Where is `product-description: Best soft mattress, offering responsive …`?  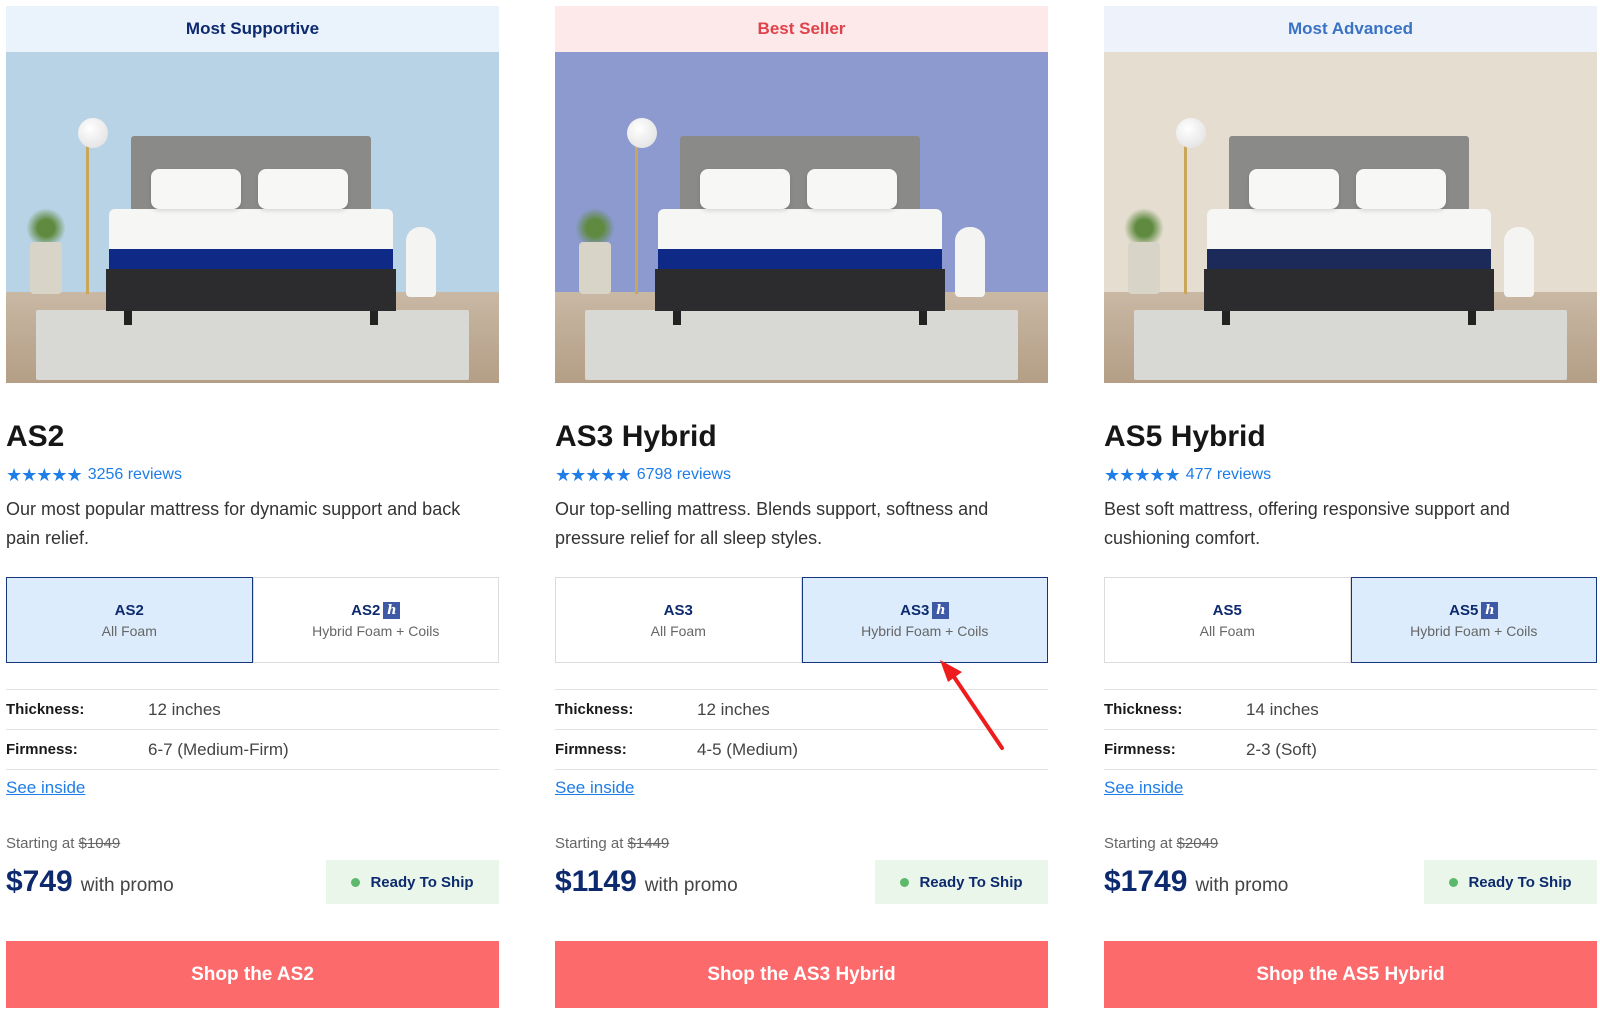
product-description: Best soft mattress, offering responsive … is located at coordinates (1307, 523).